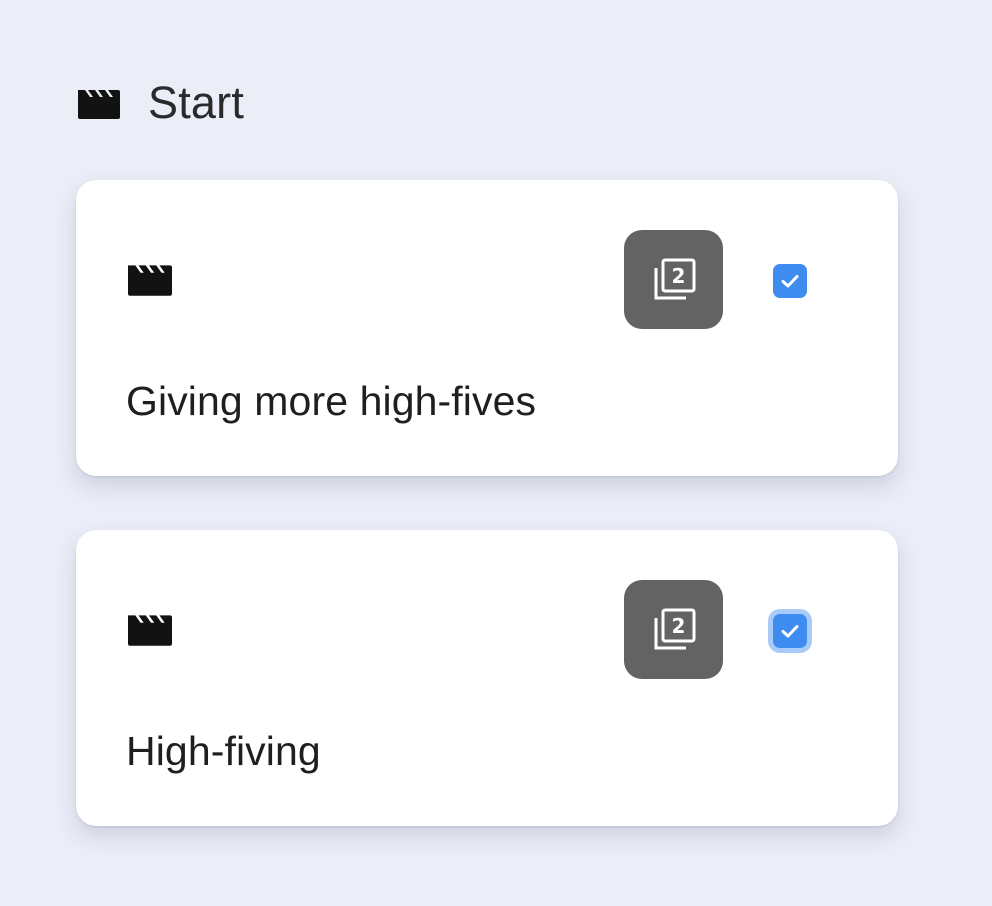 This screenshot has width=992, height=906. Describe the element at coordinates (223, 751) in the screenshot. I see `card-label: High-fiving` at that location.